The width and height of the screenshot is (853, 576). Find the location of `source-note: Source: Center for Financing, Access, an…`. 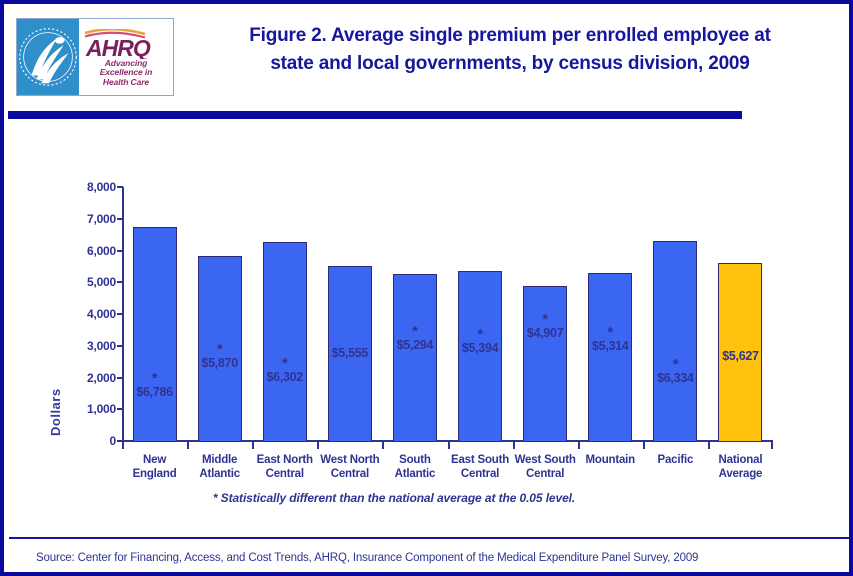

source-note: Source: Center for Financing, Access, an… is located at coordinates (367, 558).